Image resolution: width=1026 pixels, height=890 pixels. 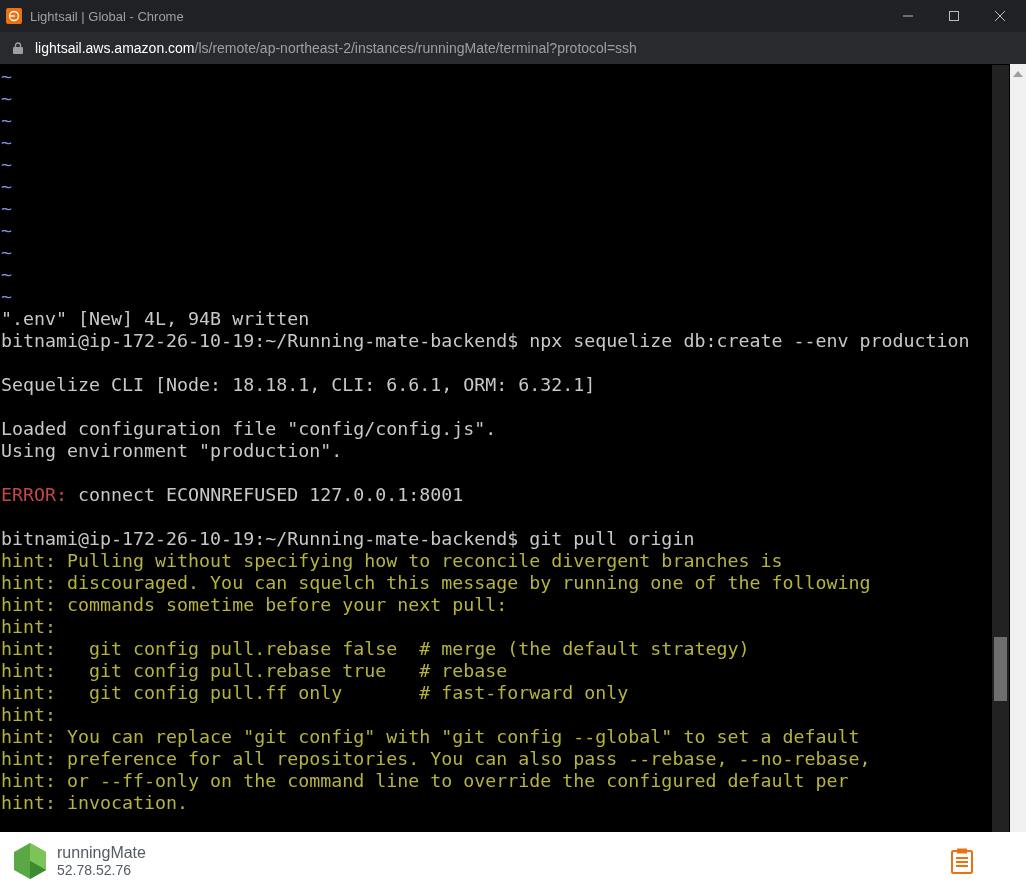 What do you see at coordinates (435, 759) in the screenshot?
I see `hint-line: hint: preference for all repositories. You can also pass --rebase, --no-rebase,` at bounding box center [435, 759].